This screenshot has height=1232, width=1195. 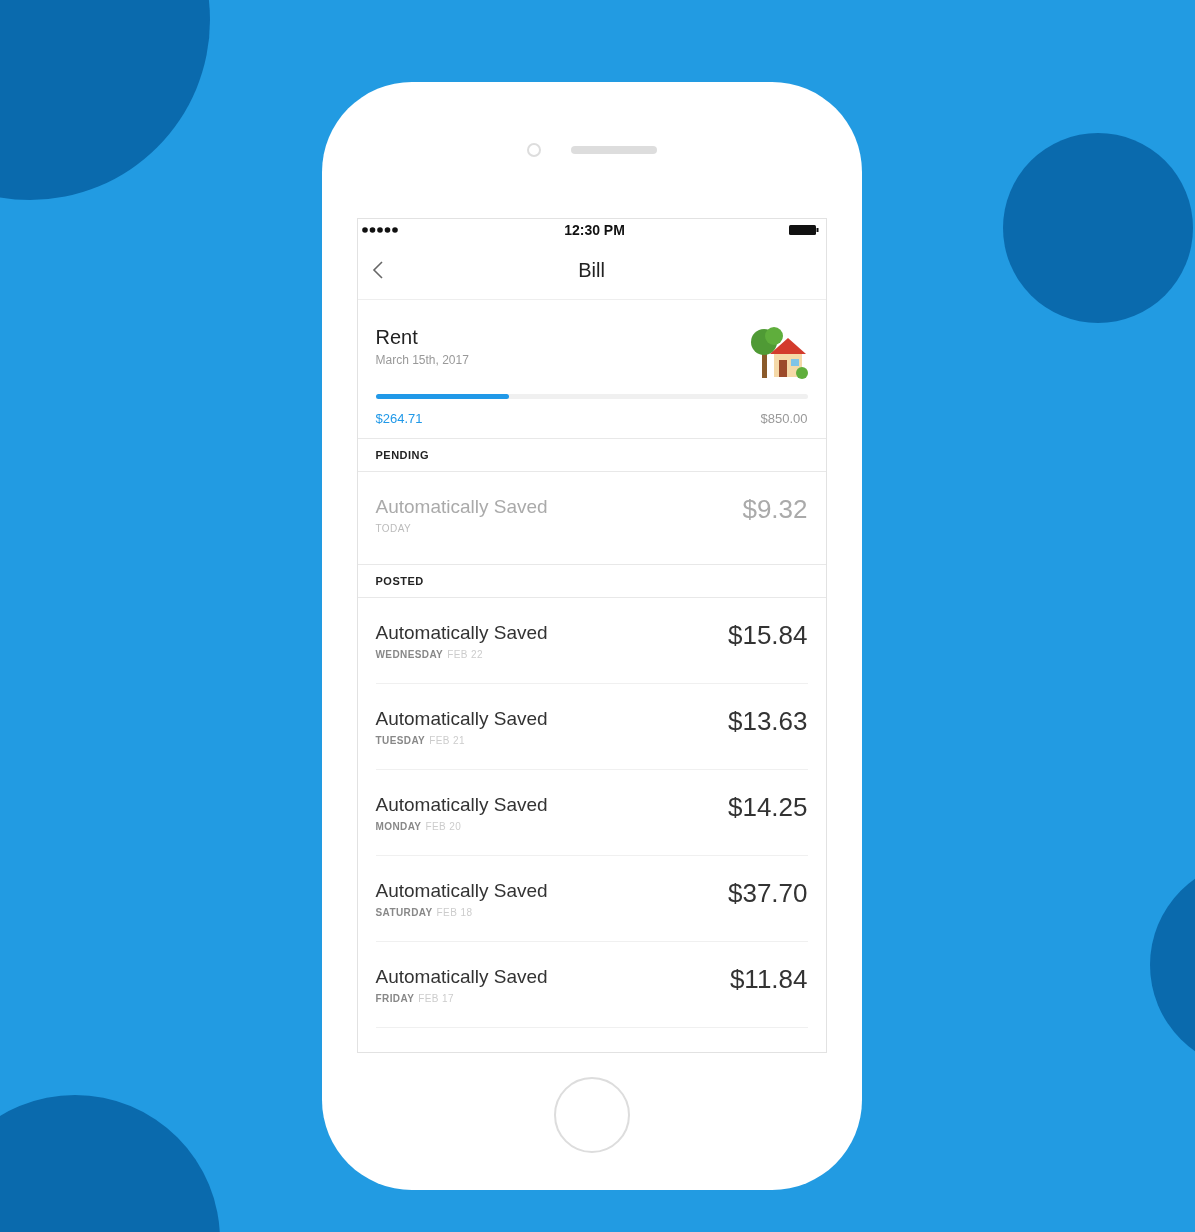 I want to click on signal-icon, so click(x=380, y=230).